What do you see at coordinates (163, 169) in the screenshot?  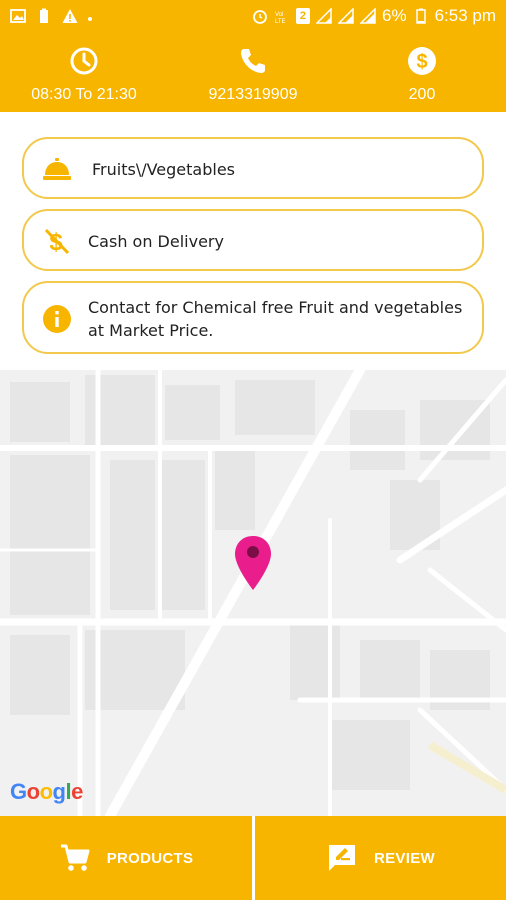 I see `category-text: Fruits\/Vegetables` at bounding box center [163, 169].